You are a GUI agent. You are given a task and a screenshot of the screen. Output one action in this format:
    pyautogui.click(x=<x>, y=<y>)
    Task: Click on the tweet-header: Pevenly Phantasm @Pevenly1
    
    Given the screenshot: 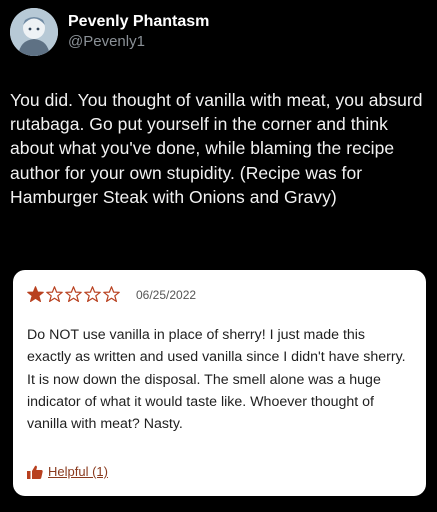 What is the action you would take?
    pyautogui.click(x=109, y=32)
    